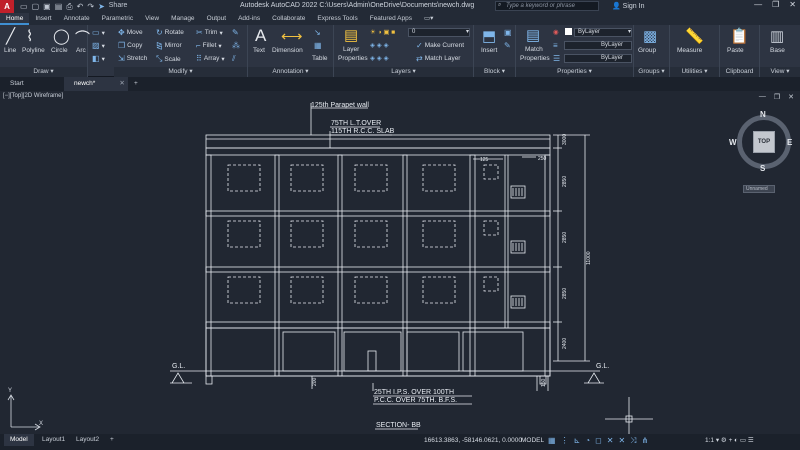  I want to click on close-icon: ✕, so click(792, 4).